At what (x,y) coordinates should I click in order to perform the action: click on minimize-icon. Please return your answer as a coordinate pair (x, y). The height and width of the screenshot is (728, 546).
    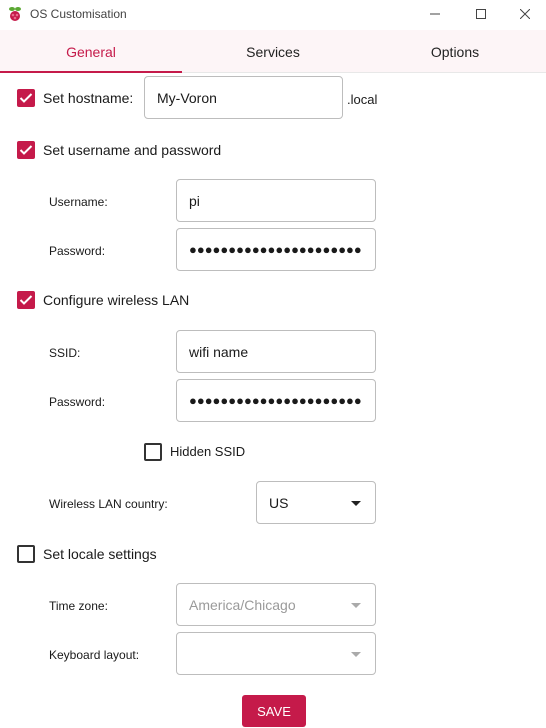
    Looking at the image, I should click on (435, 14).